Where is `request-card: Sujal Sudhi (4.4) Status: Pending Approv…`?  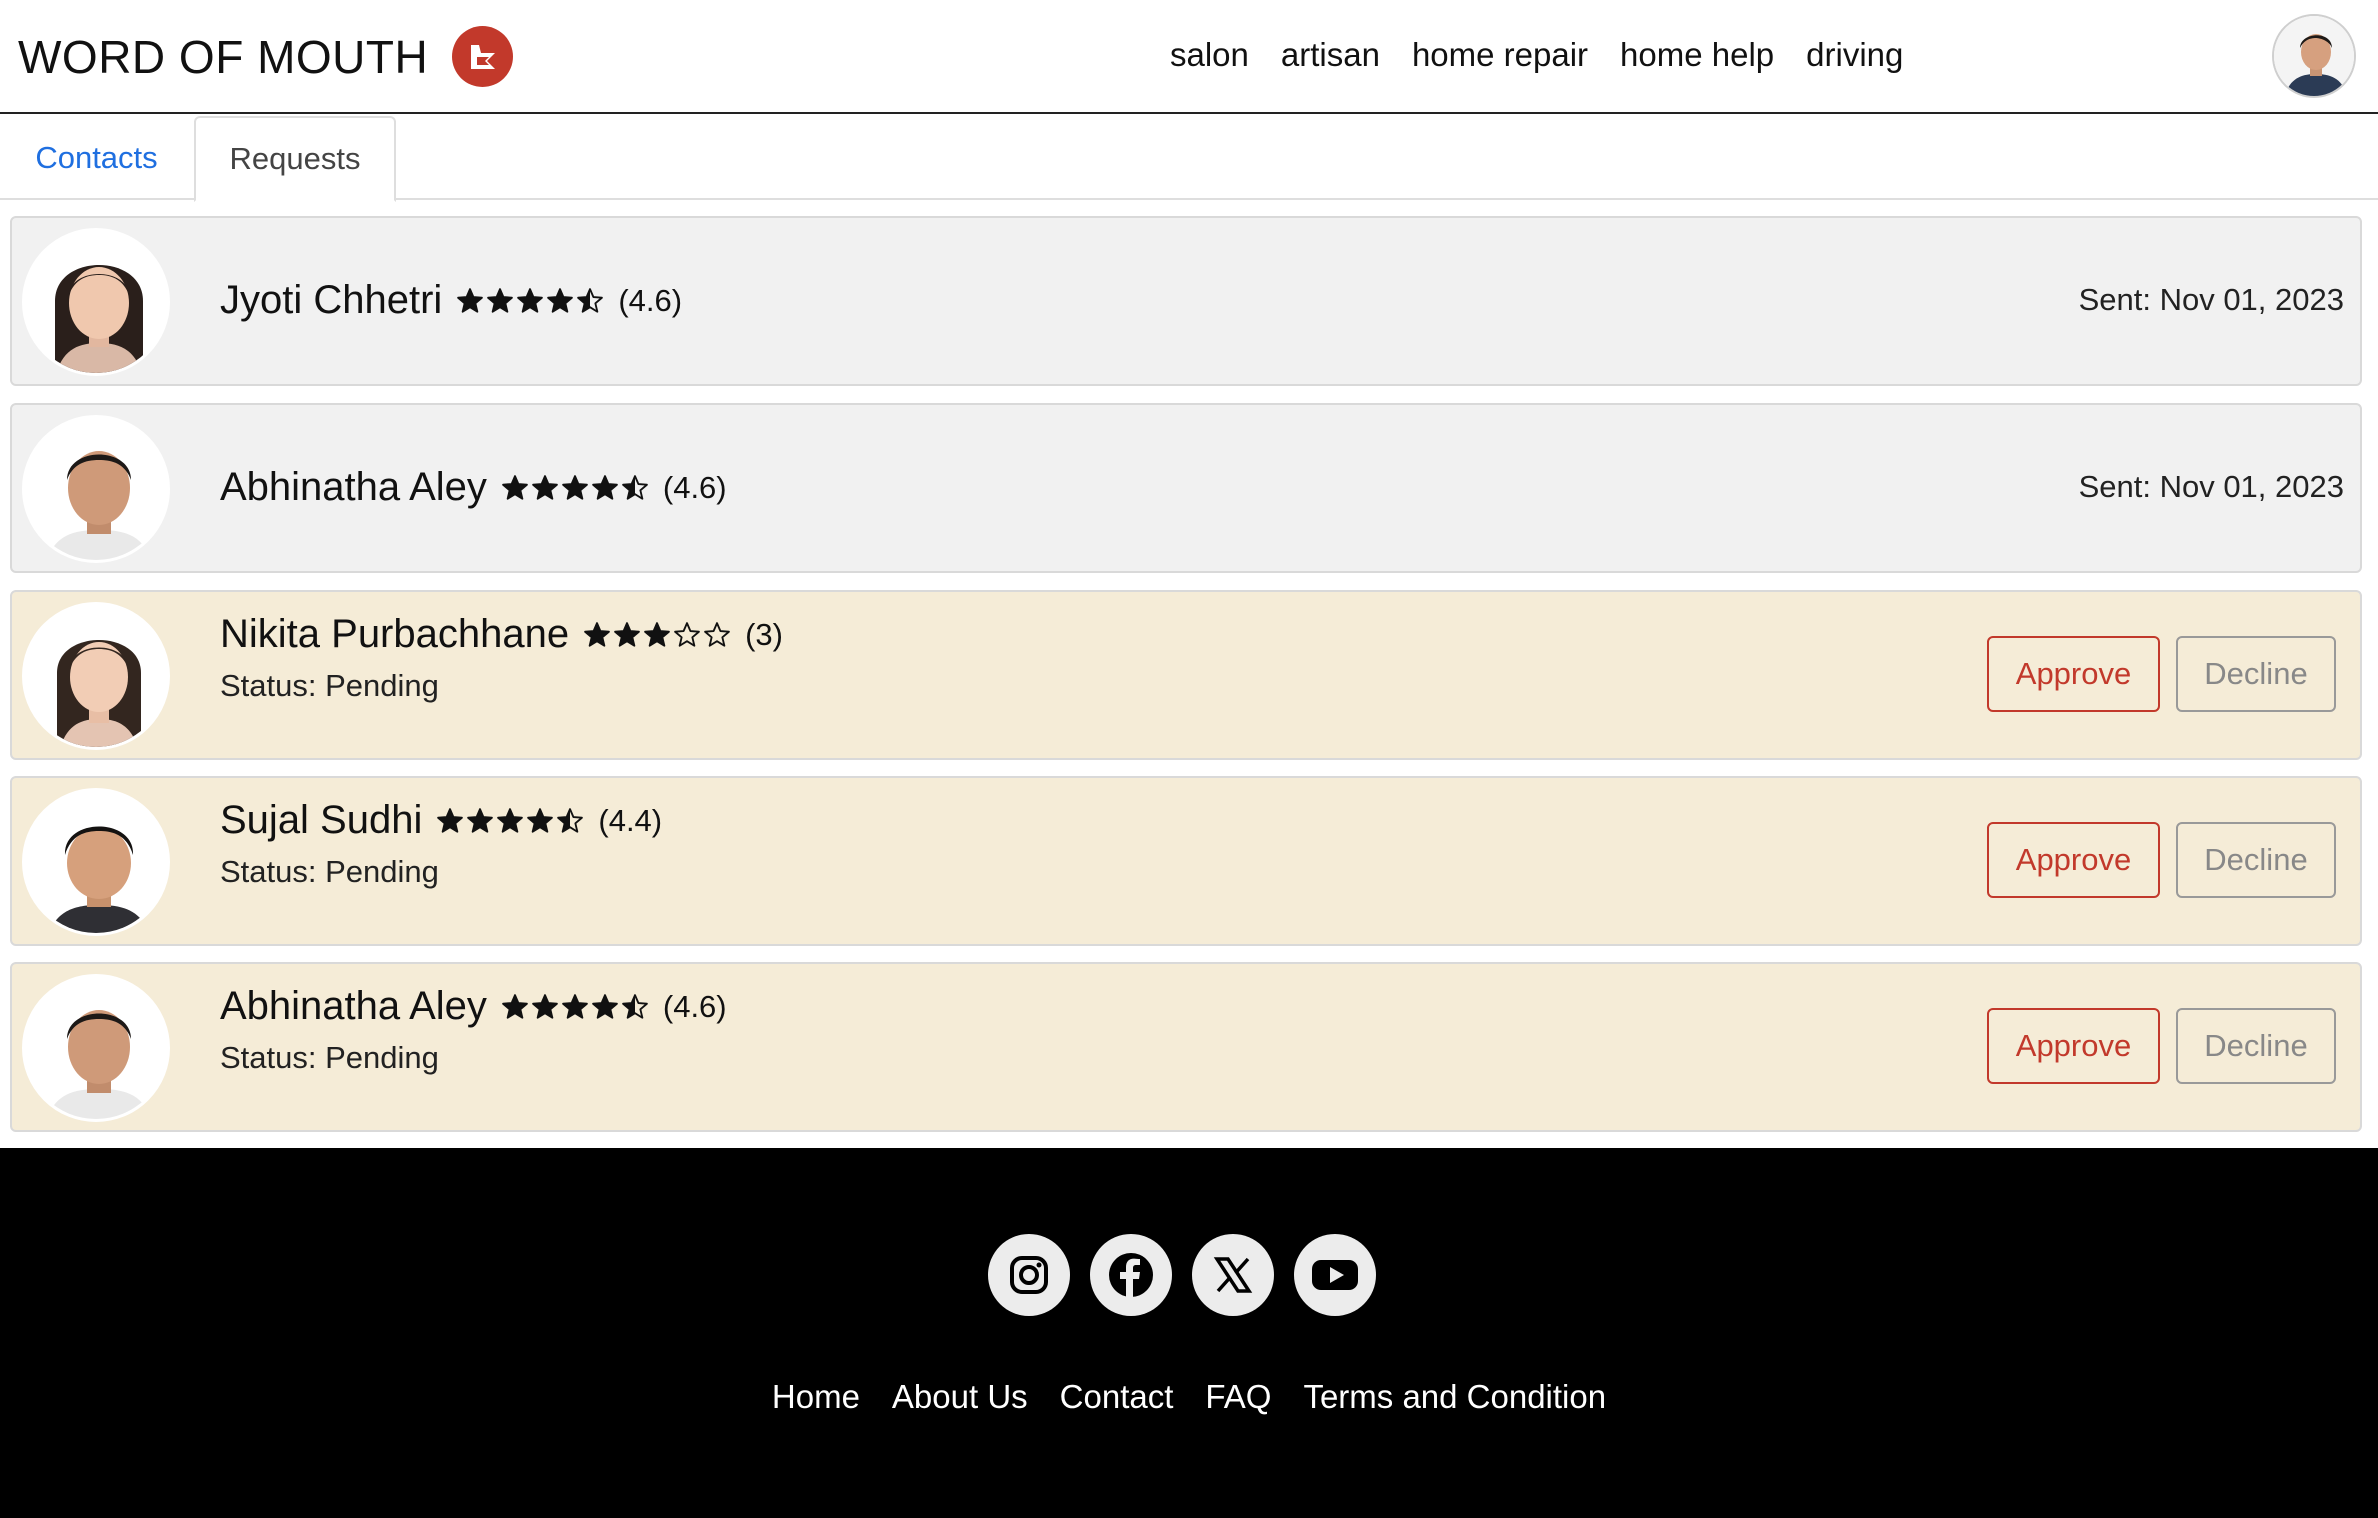 request-card: Sujal Sudhi (4.4) Status: Pending Approv… is located at coordinates (1186, 861).